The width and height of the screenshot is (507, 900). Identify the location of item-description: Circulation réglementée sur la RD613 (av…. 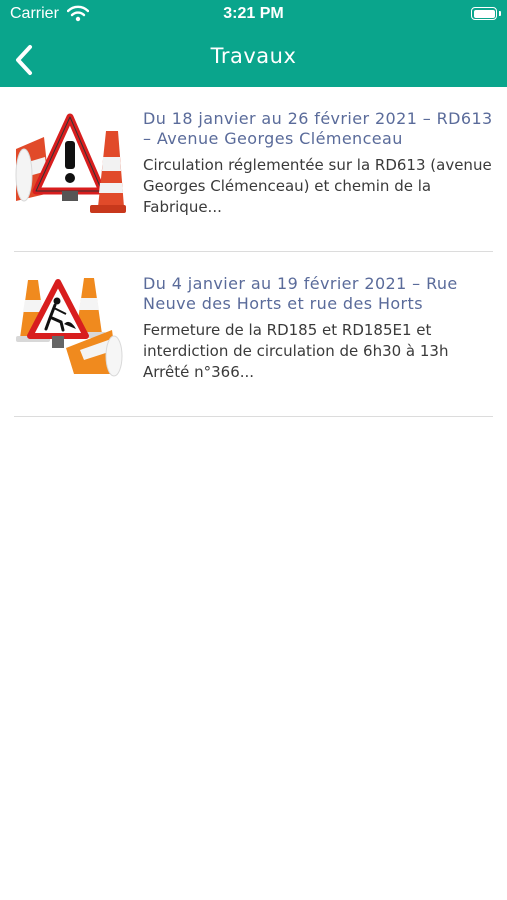
(317, 186).